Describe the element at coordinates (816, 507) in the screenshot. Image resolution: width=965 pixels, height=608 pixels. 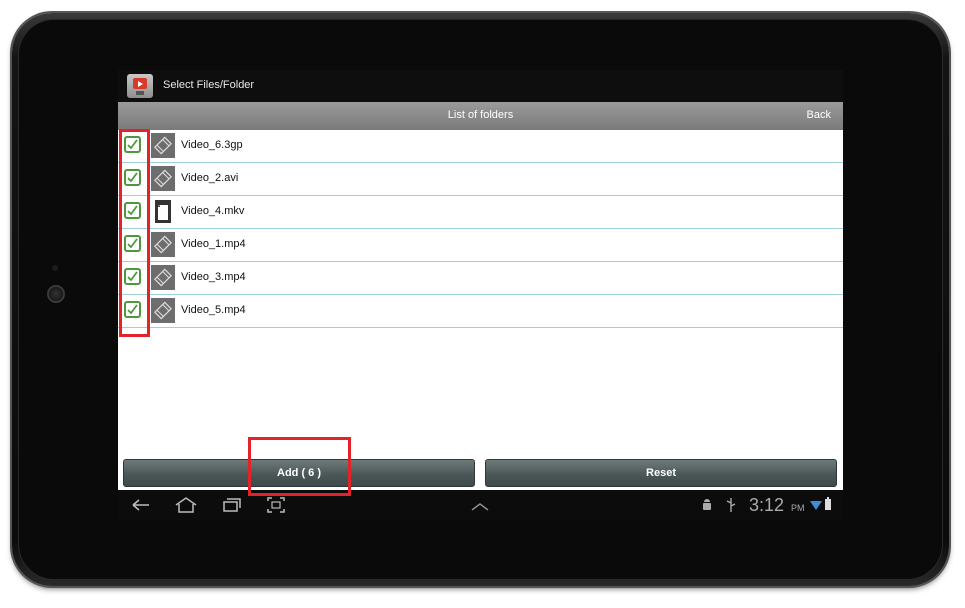
I see `wifi-icon` at that location.